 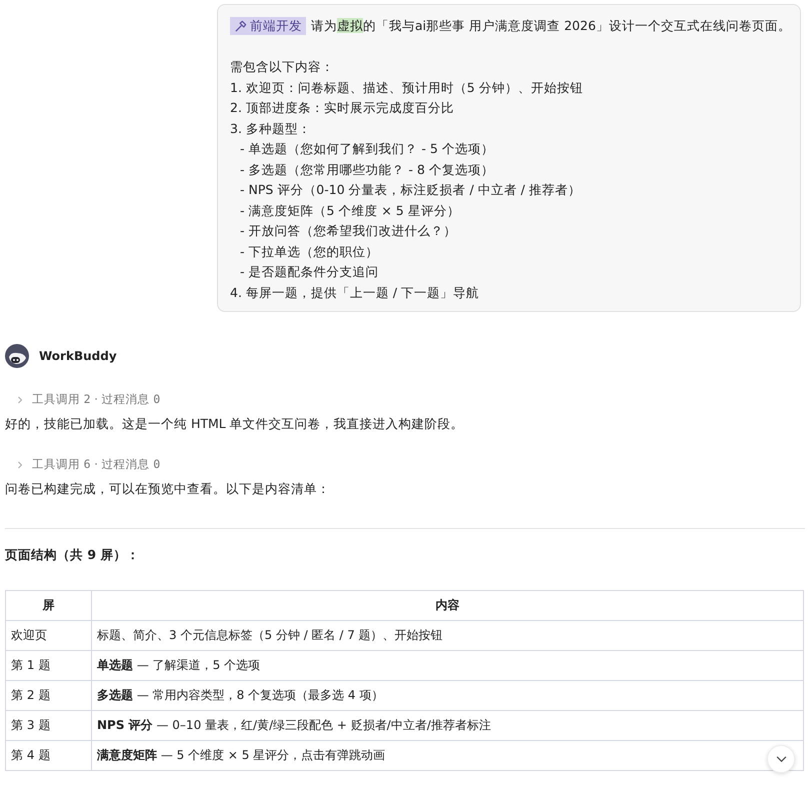 What do you see at coordinates (49, 605) in the screenshot?
I see `column-header: 屏` at bounding box center [49, 605].